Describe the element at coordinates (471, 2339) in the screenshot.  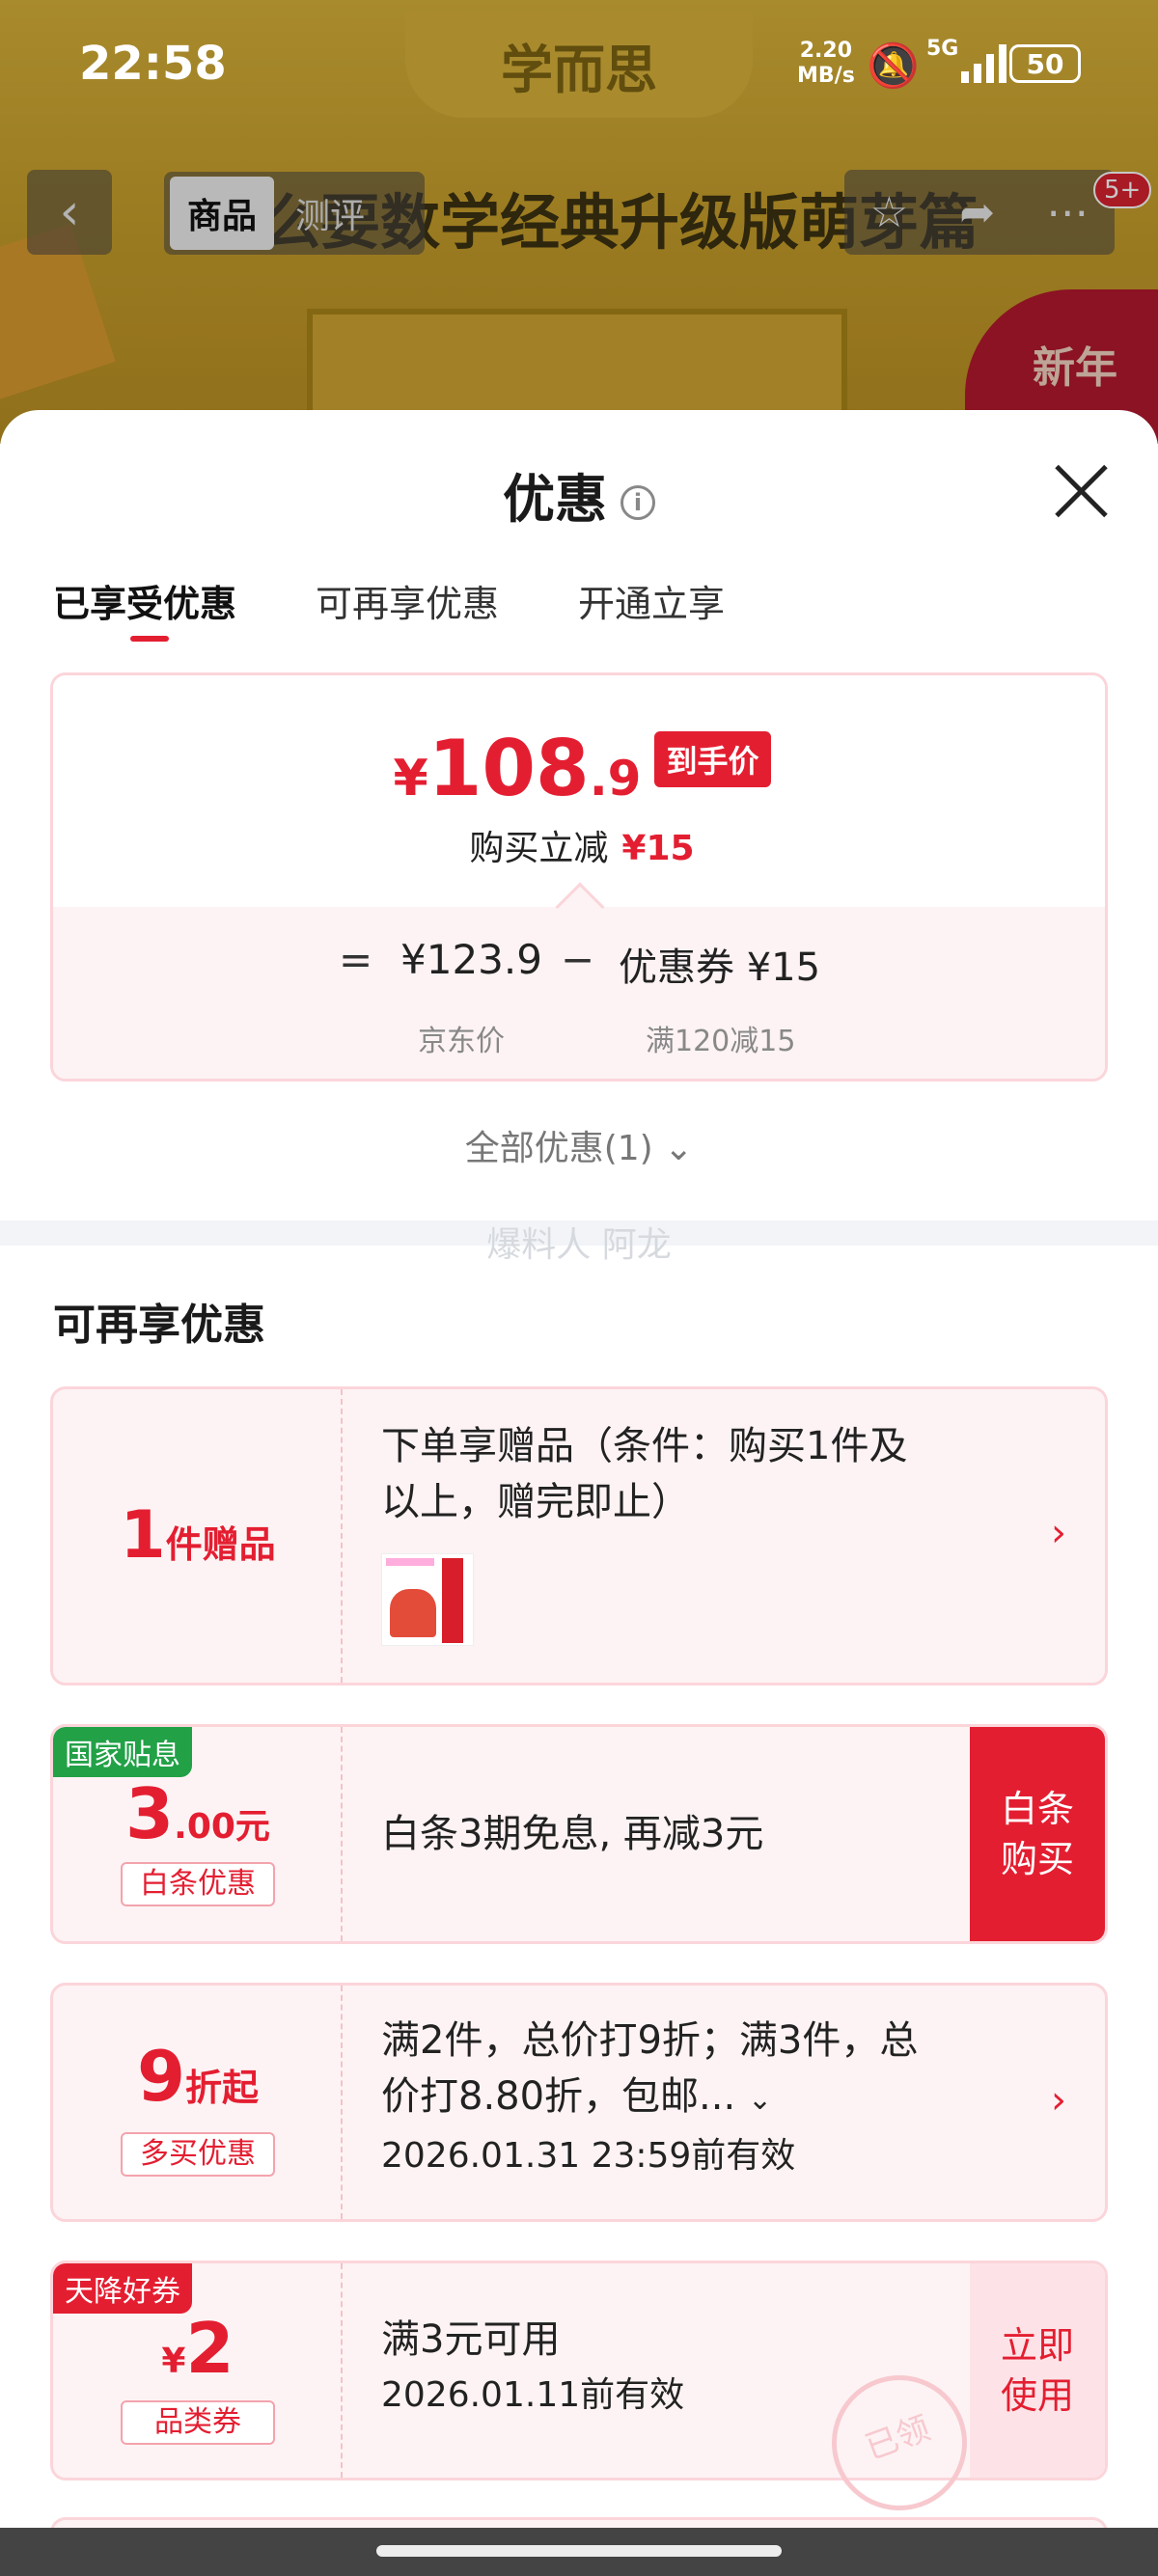
I see `coupon-condition: 满3元可用` at that location.